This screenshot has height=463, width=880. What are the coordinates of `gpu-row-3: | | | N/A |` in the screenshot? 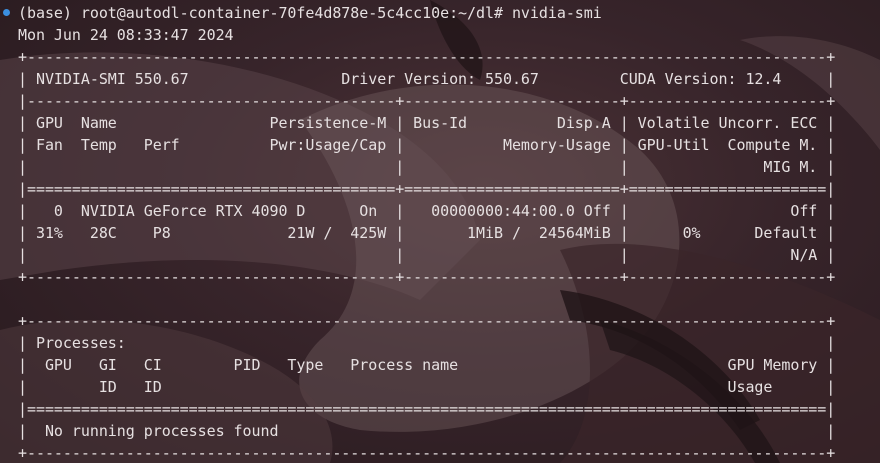 It's located at (427, 255).